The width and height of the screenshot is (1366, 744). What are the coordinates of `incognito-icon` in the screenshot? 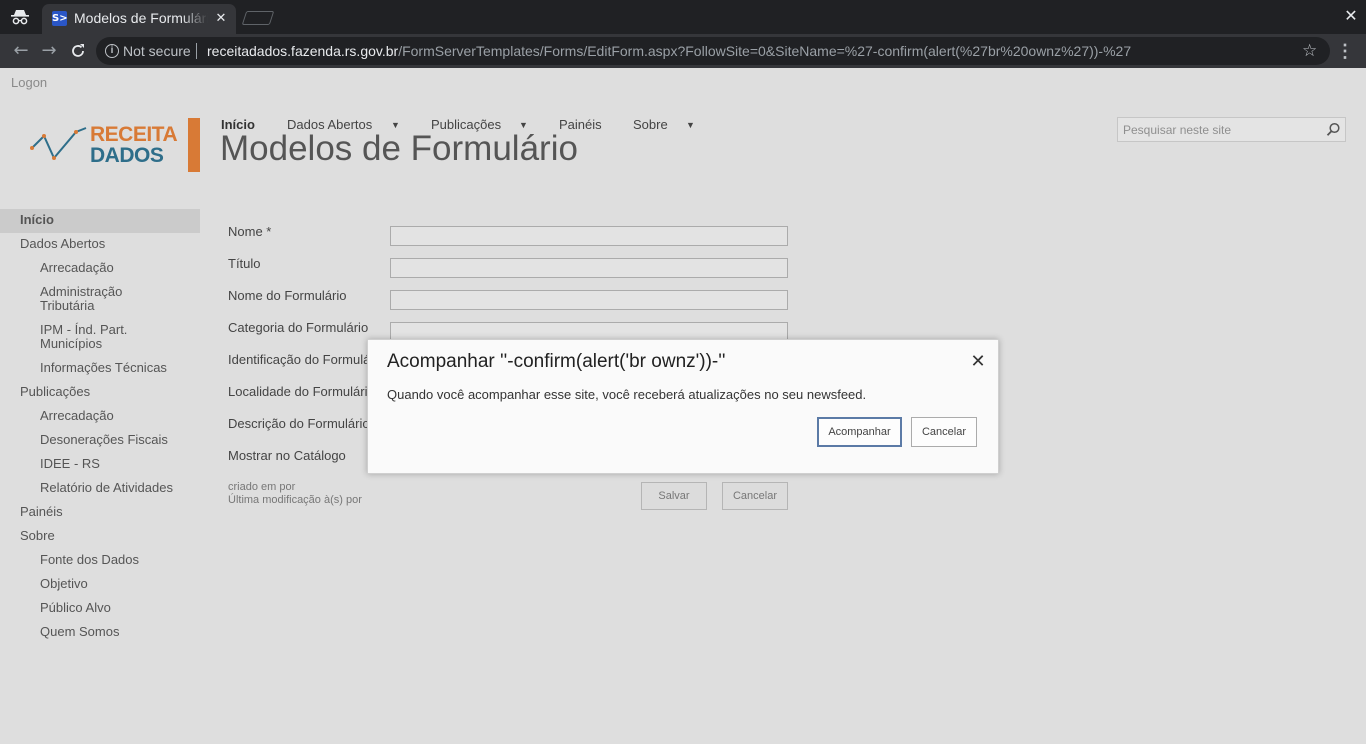 It's located at (20, 17).